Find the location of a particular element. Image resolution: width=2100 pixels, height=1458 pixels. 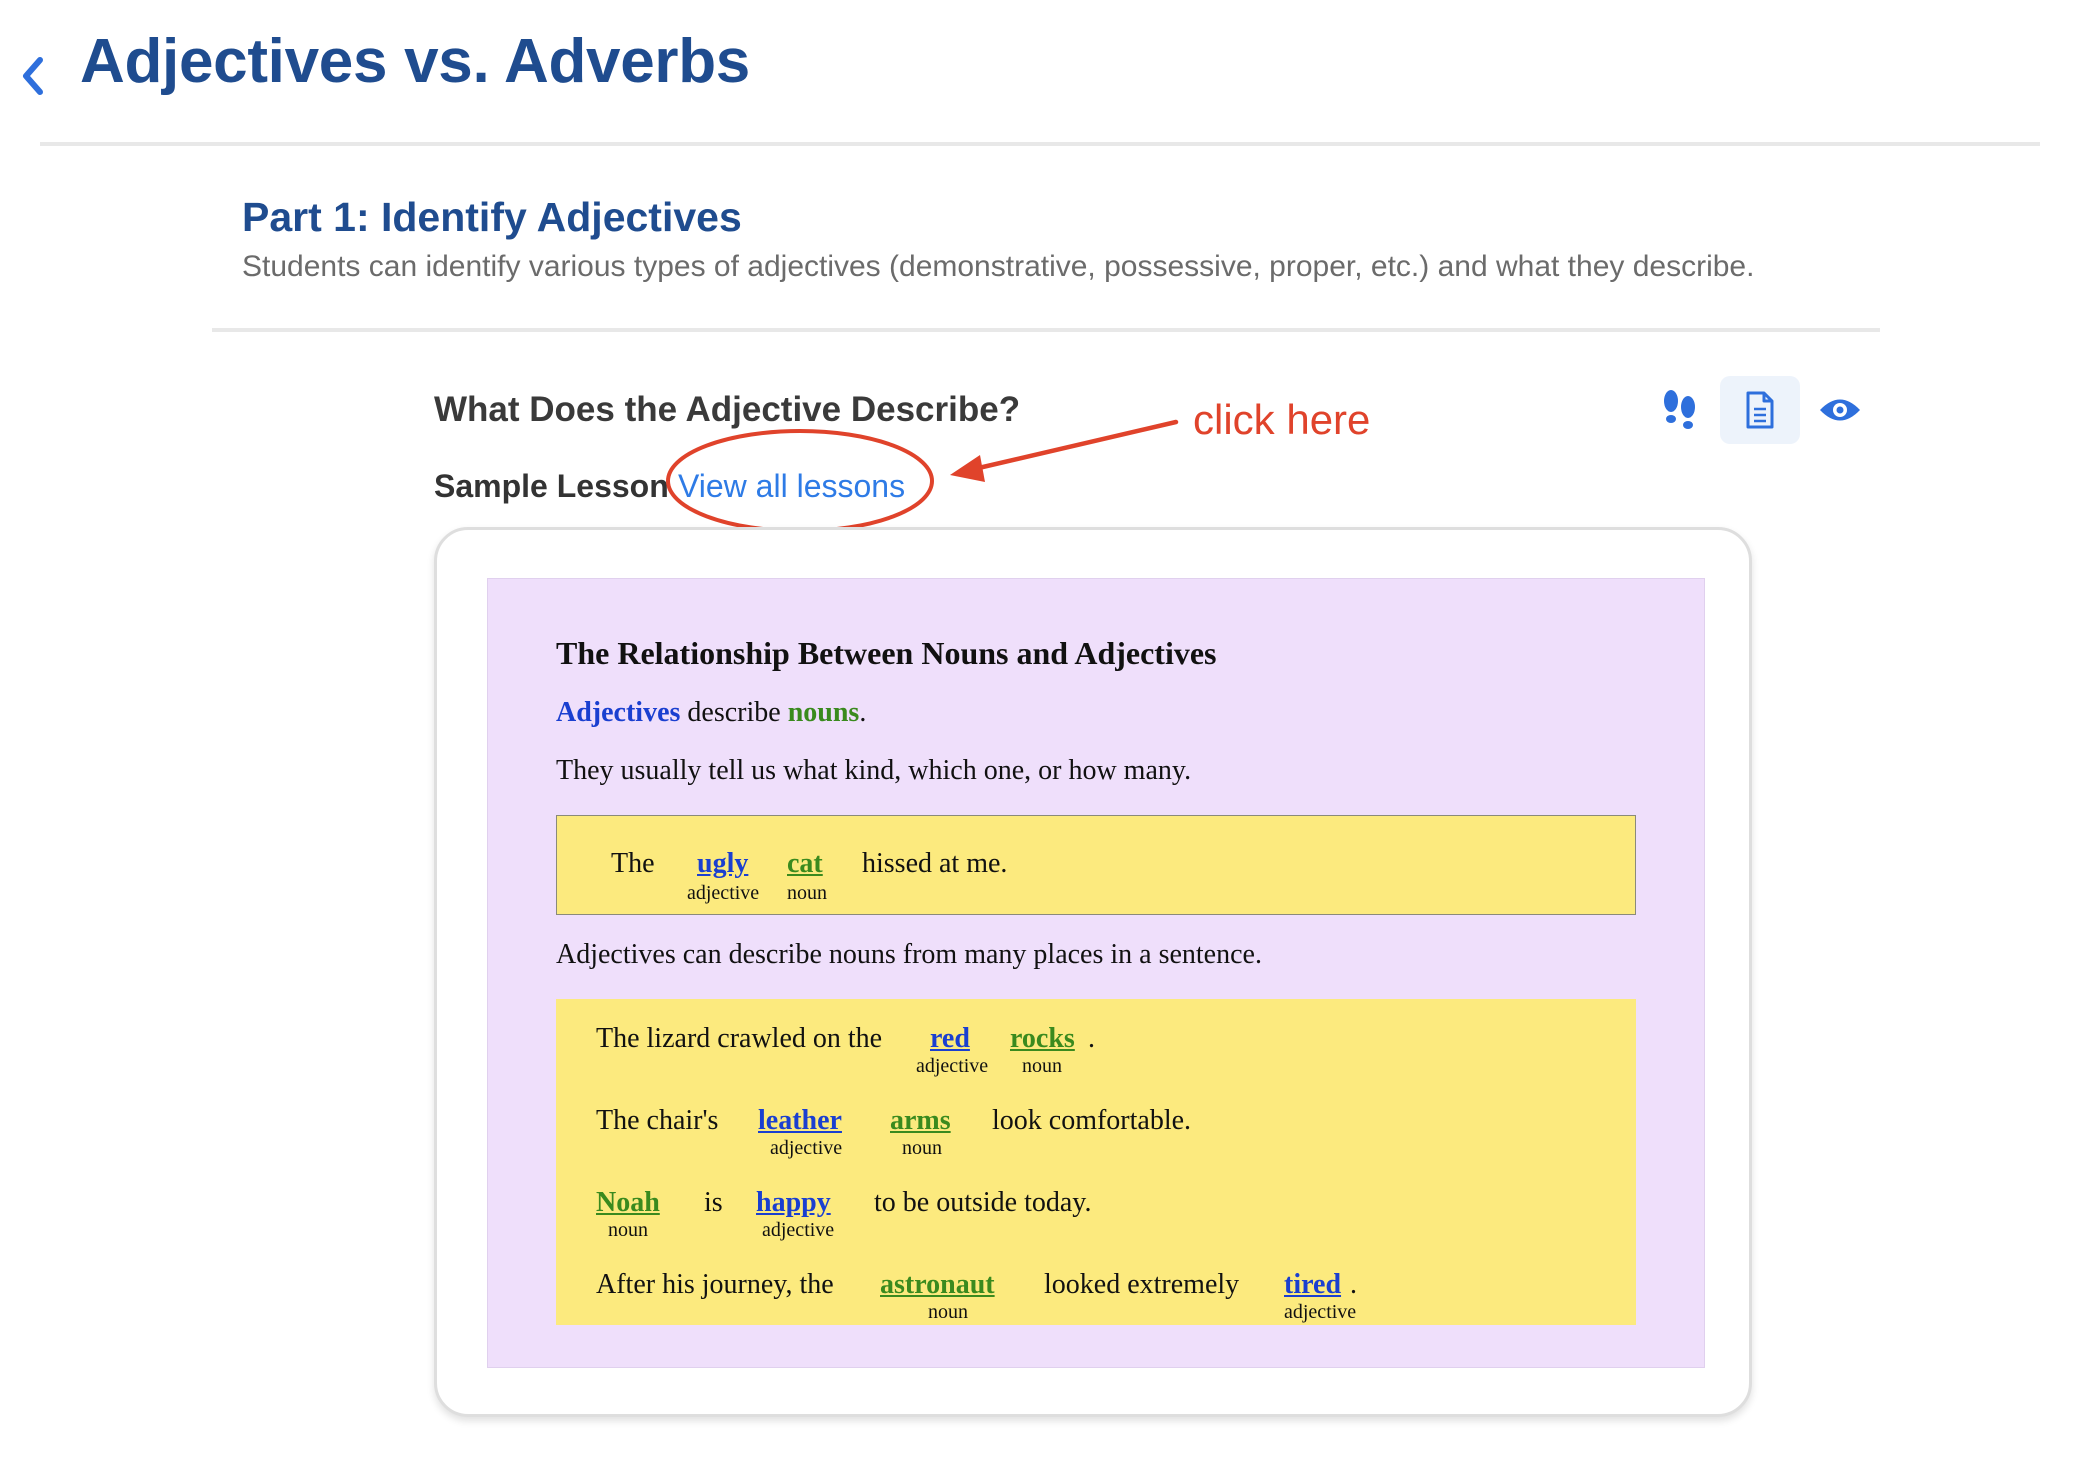

s3-noun-word: Noah is located at coordinates (628, 1202).